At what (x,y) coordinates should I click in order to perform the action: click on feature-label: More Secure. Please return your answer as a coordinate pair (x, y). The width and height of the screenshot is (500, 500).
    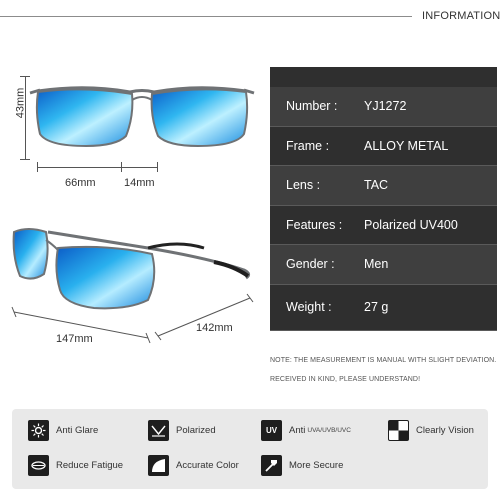
    Looking at the image, I should click on (316, 465).